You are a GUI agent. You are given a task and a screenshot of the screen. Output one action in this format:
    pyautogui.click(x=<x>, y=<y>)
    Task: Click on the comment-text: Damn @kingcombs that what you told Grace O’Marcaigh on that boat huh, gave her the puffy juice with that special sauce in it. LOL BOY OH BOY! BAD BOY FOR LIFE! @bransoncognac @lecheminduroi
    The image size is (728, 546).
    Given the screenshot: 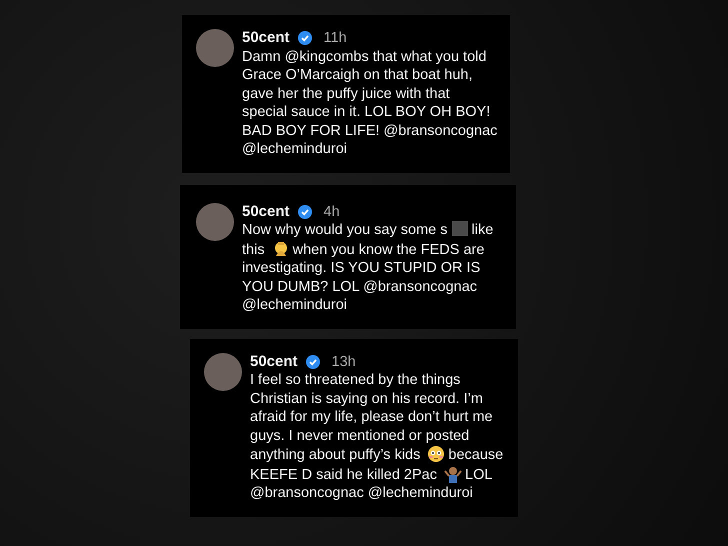 What is the action you would take?
    pyautogui.click(x=370, y=103)
    